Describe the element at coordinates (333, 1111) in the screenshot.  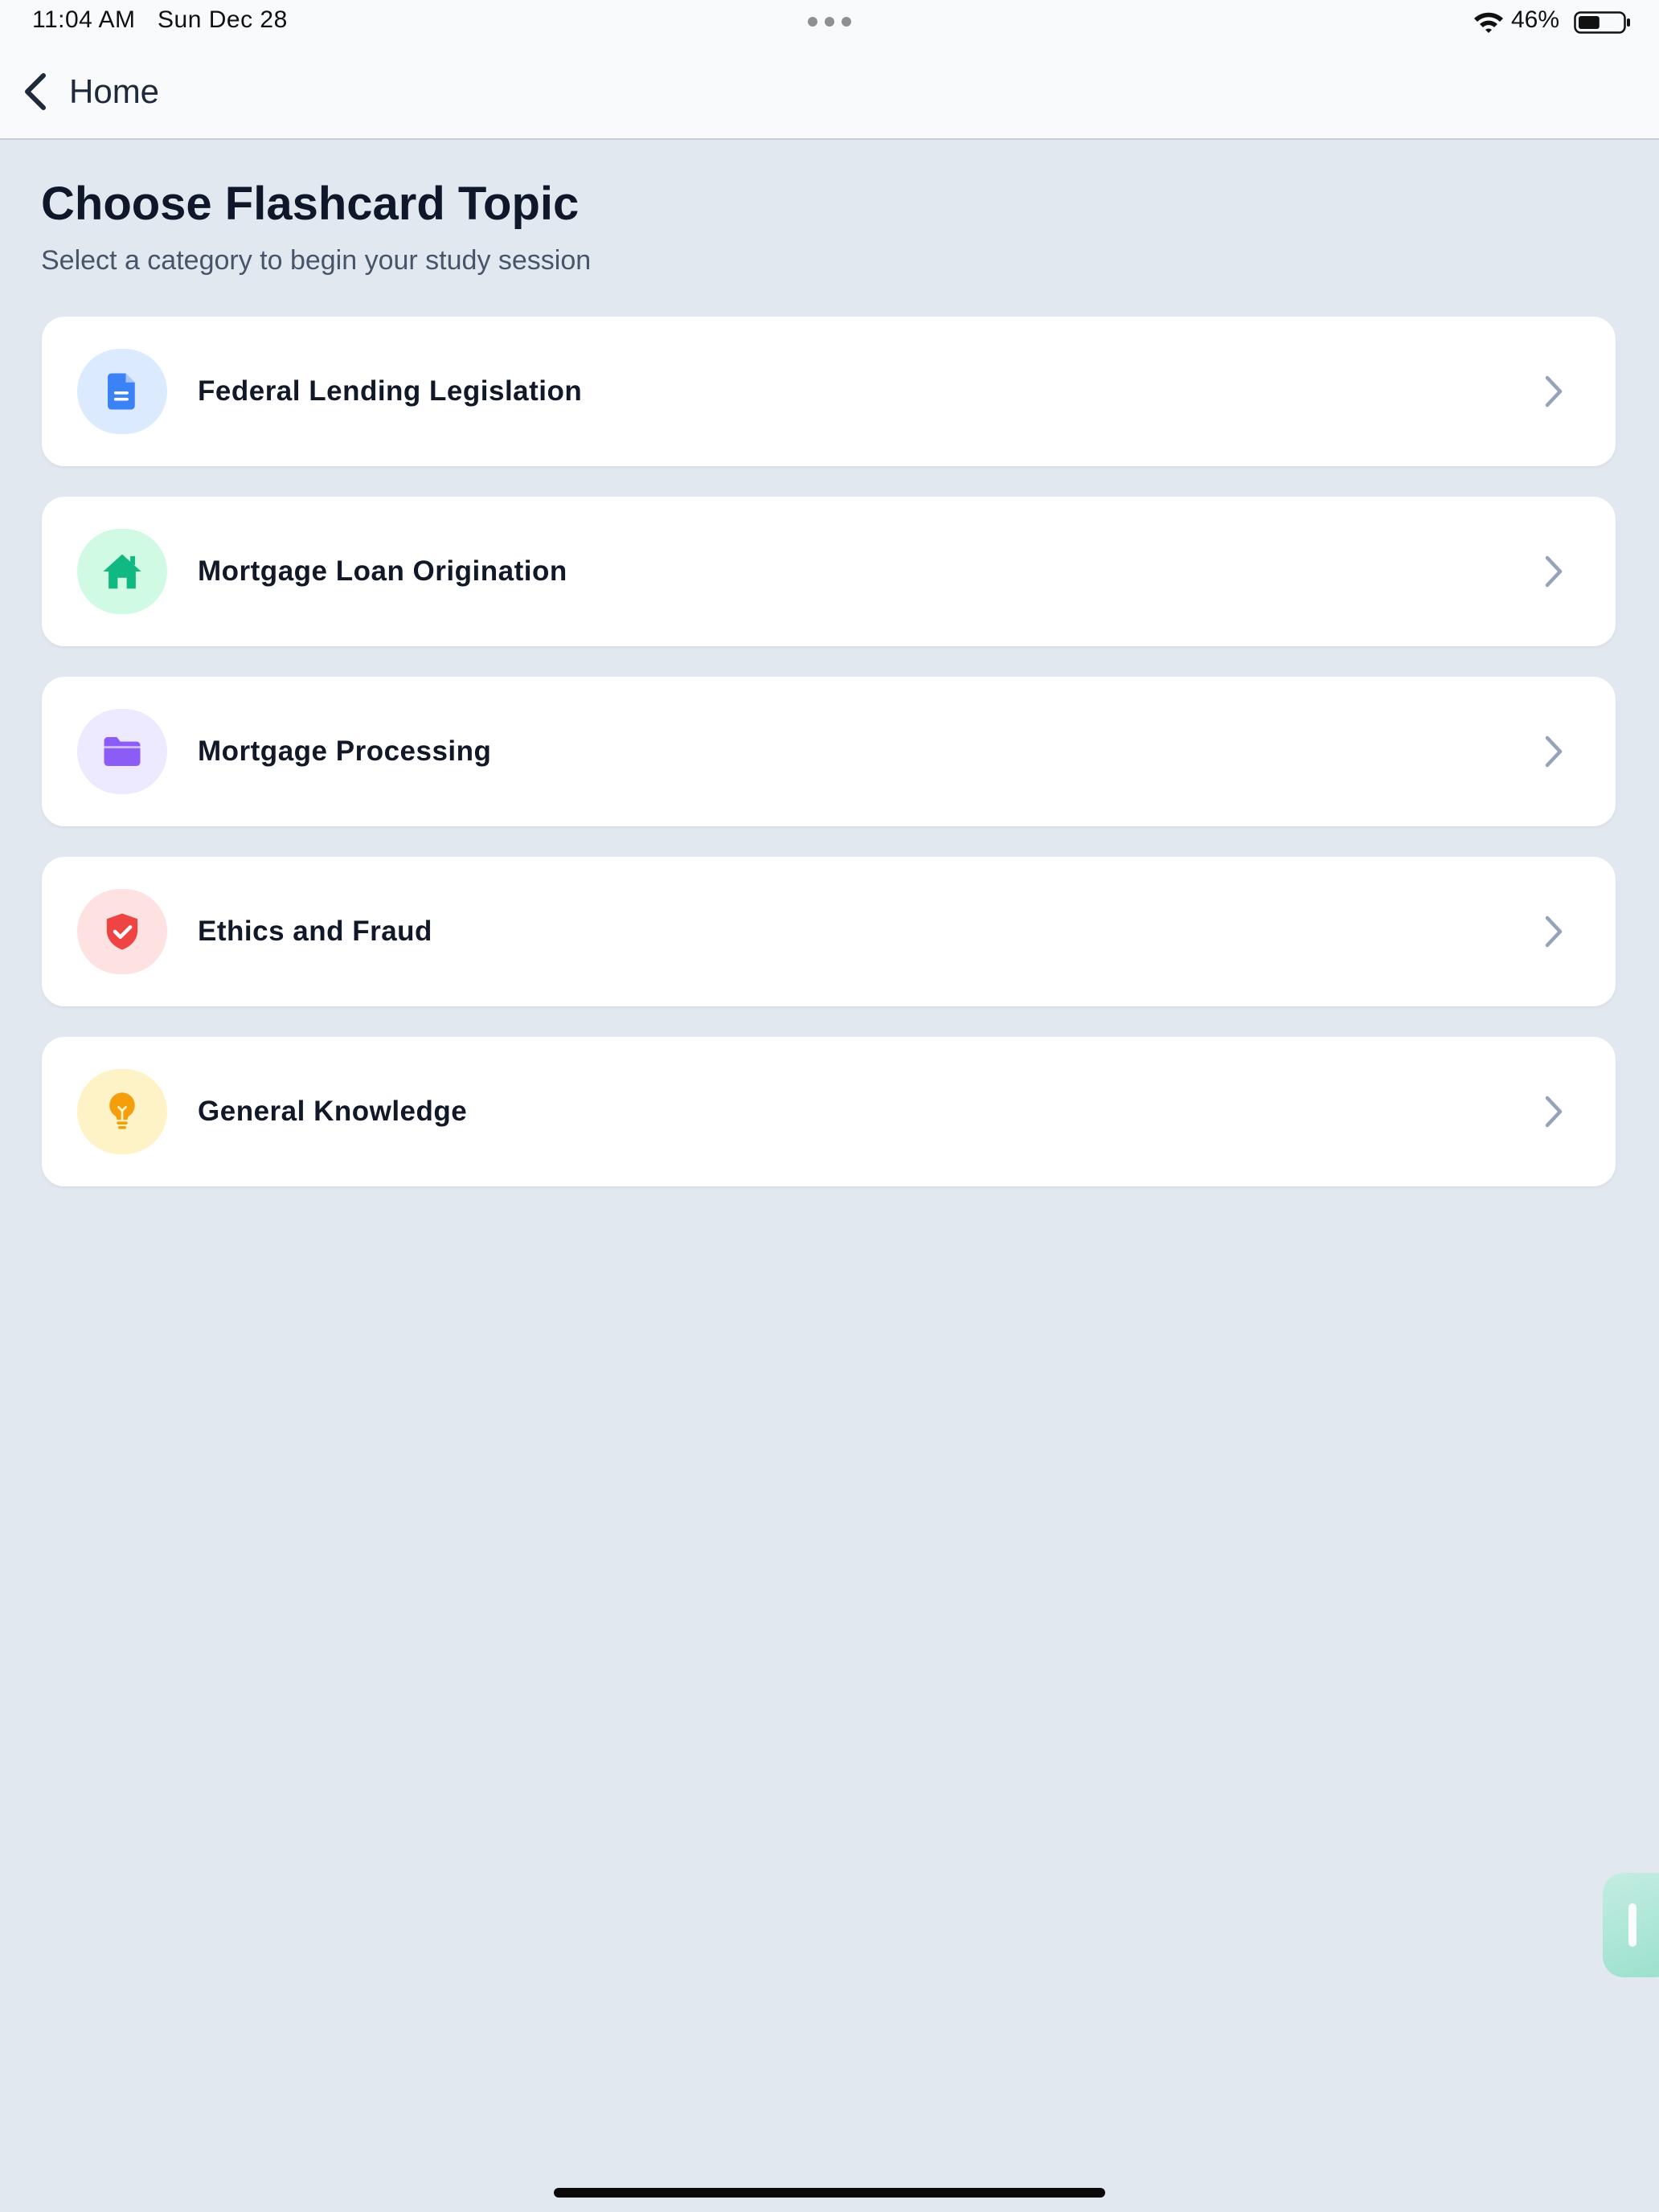
I see `topic-label: General Knowledge` at that location.